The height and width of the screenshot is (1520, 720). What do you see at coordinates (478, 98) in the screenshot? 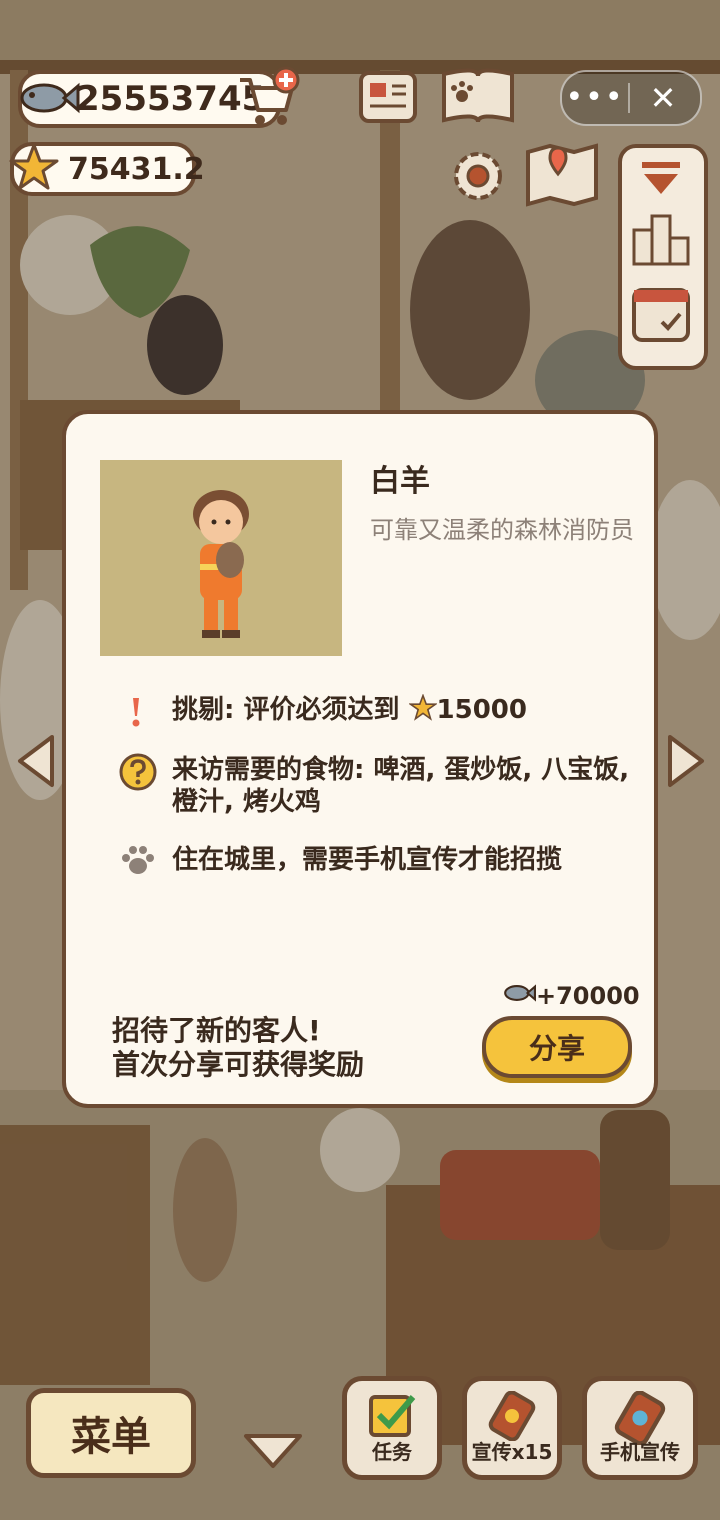
I see `paw-book-icon` at bounding box center [478, 98].